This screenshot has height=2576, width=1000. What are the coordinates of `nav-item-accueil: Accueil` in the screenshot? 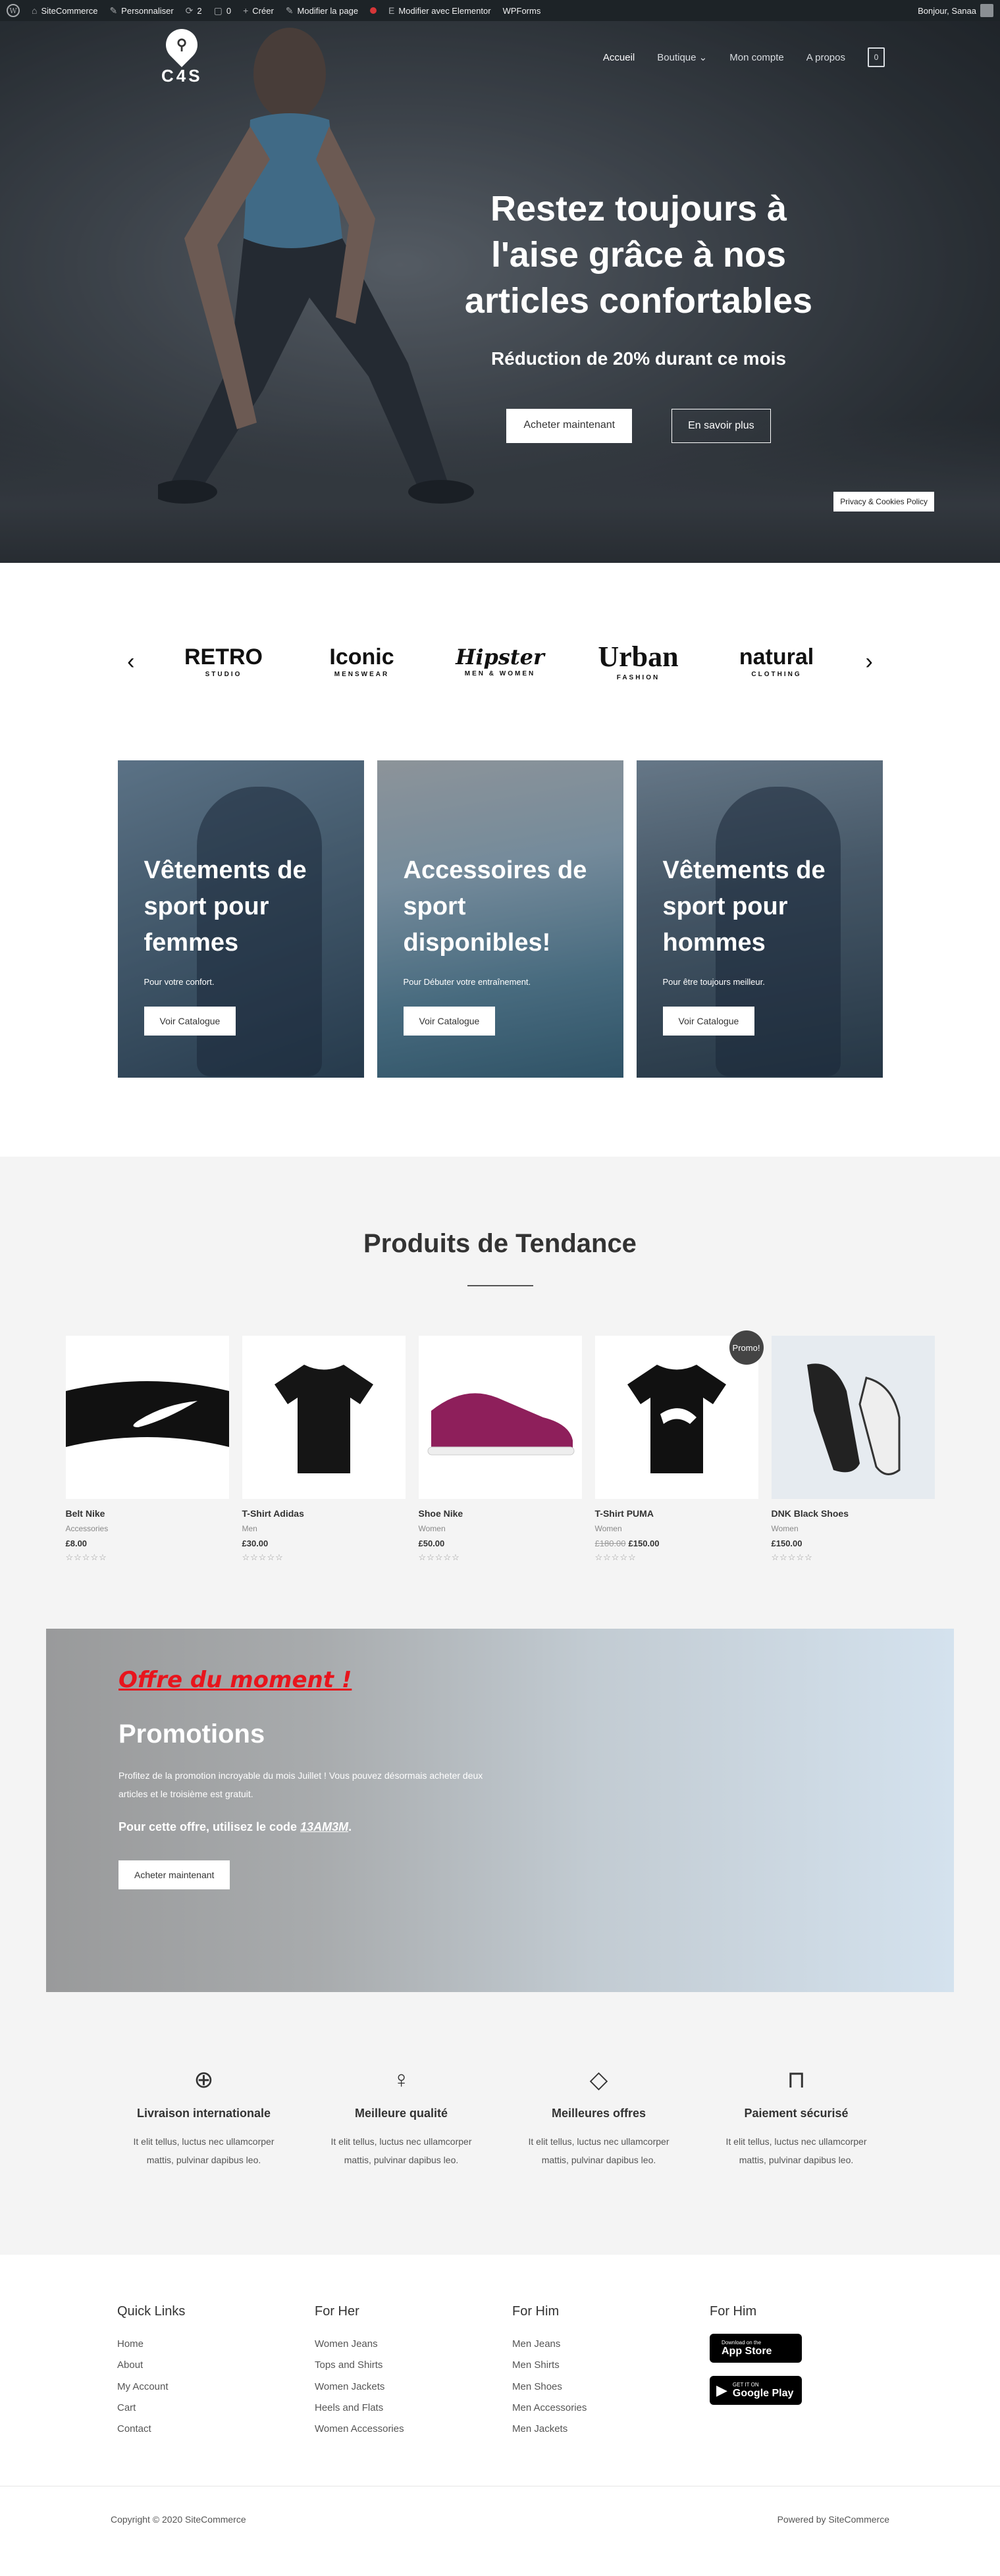 It's located at (619, 57).